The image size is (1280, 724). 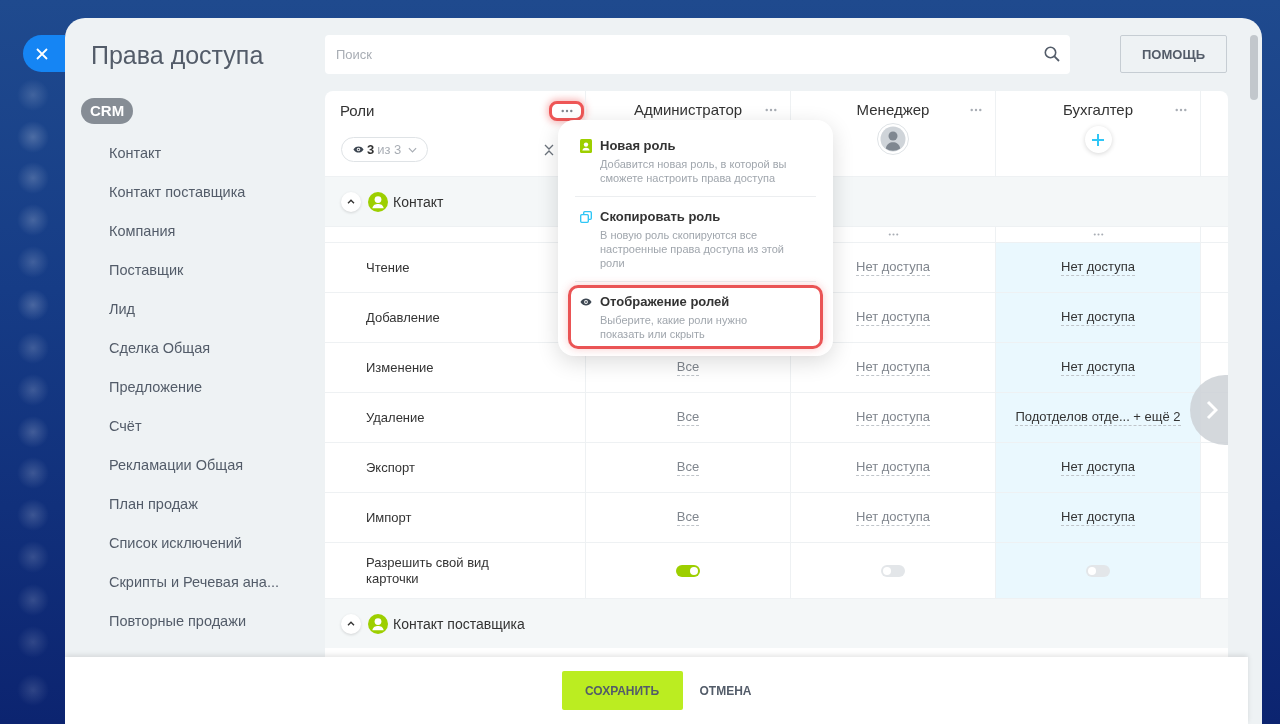 What do you see at coordinates (180, 309) in the screenshot?
I see `sidebar-item: Лид` at bounding box center [180, 309].